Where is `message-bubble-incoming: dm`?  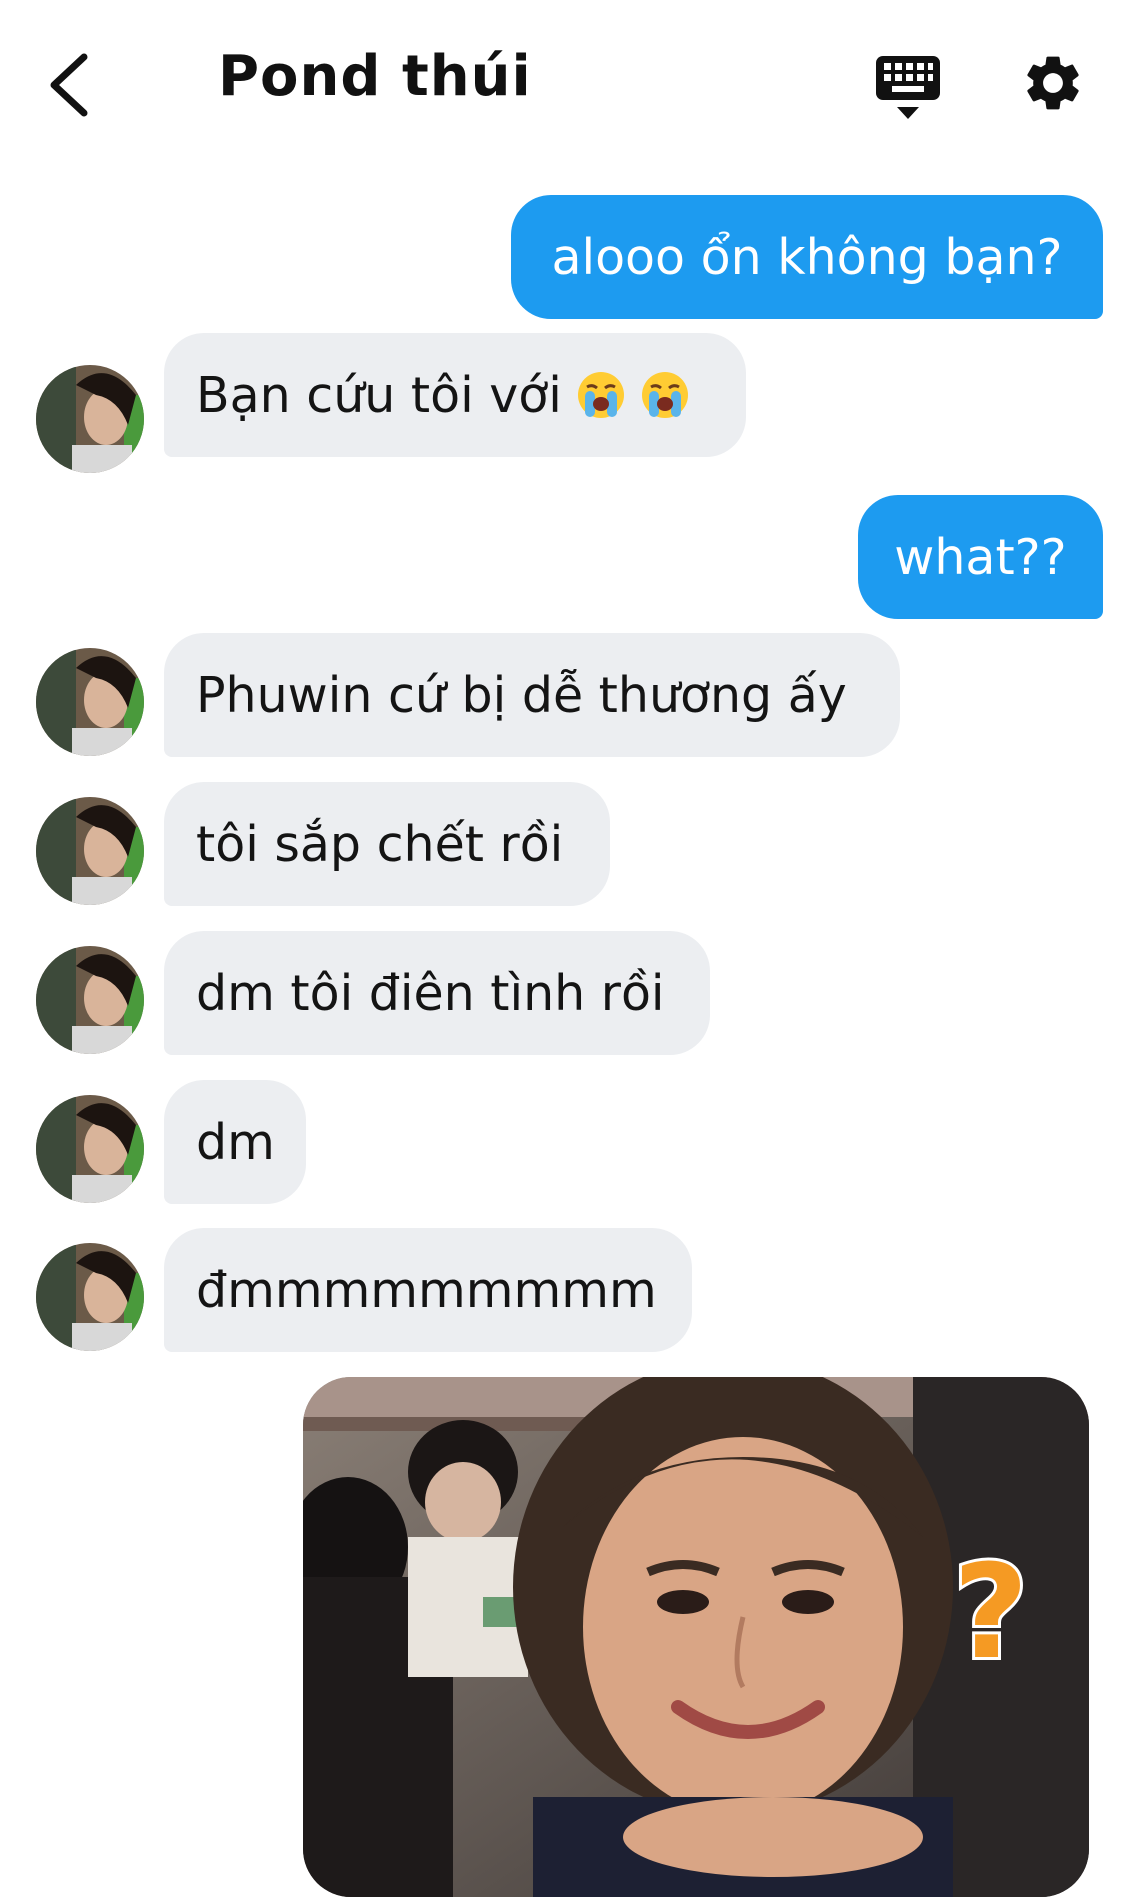
message-bubble-incoming: dm is located at coordinates (235, 1142).